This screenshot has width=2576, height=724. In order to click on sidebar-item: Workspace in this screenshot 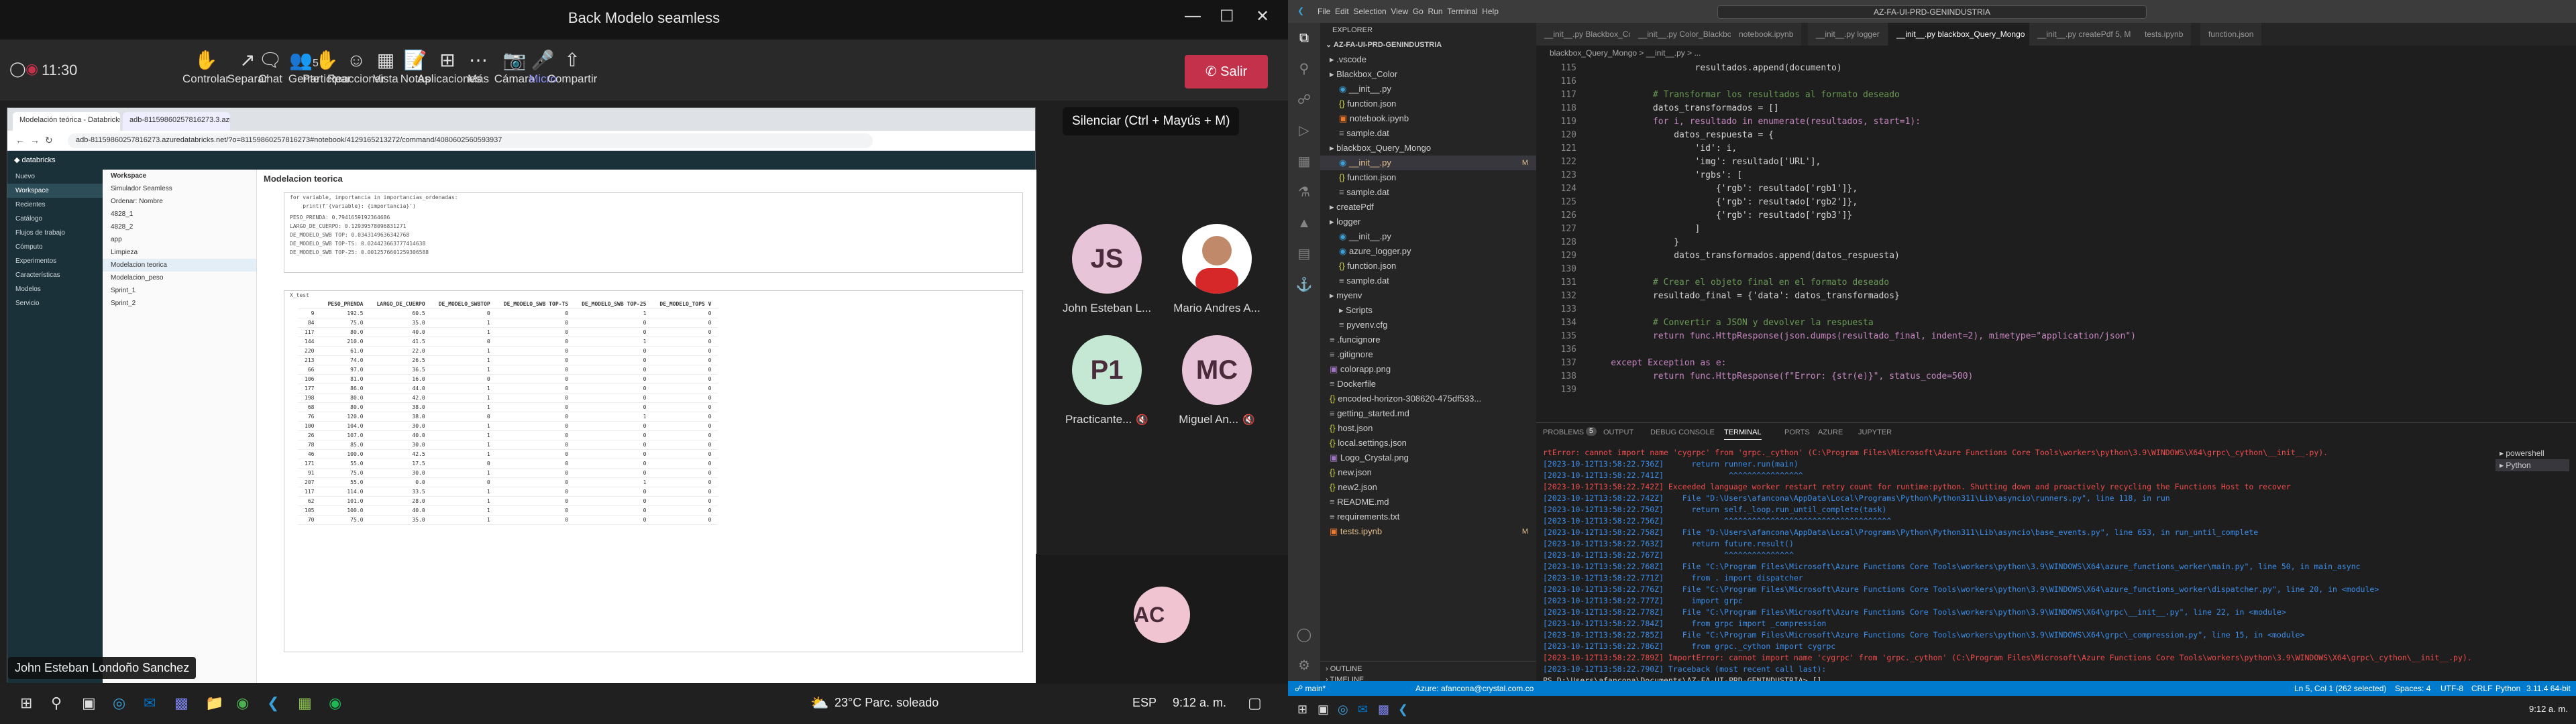, I will do `click(55, 191)`.